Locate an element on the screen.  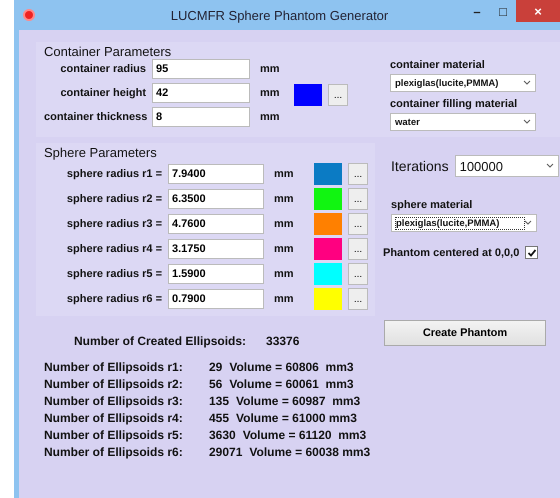
field-label: container thickness is located at coordinates (95, 117).